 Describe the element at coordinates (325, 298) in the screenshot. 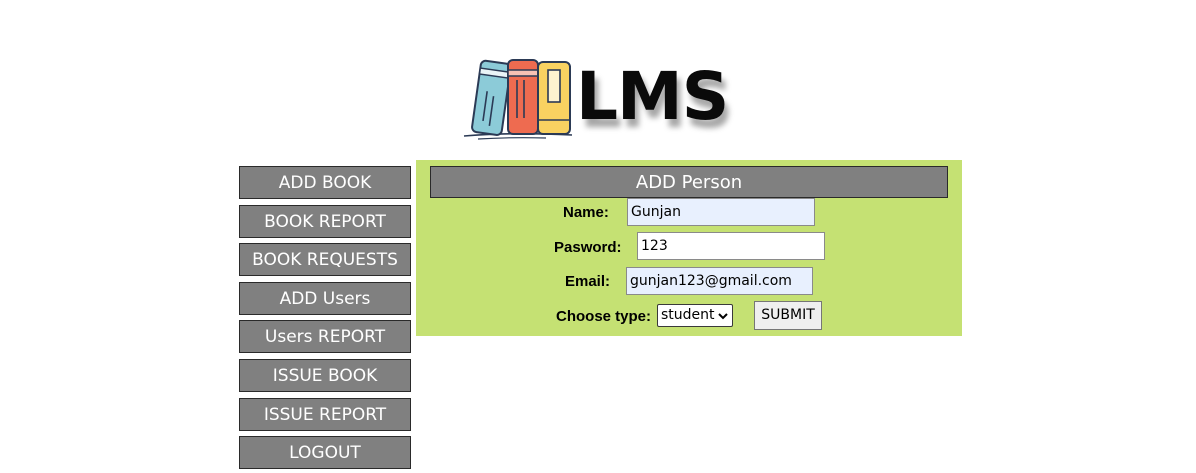

I see `sidebar-item-add-users: ADD Users` at that location.